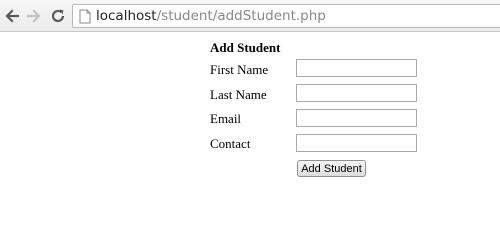  I want to click on url-path: /student/addStudent.php, so click(241, 16).